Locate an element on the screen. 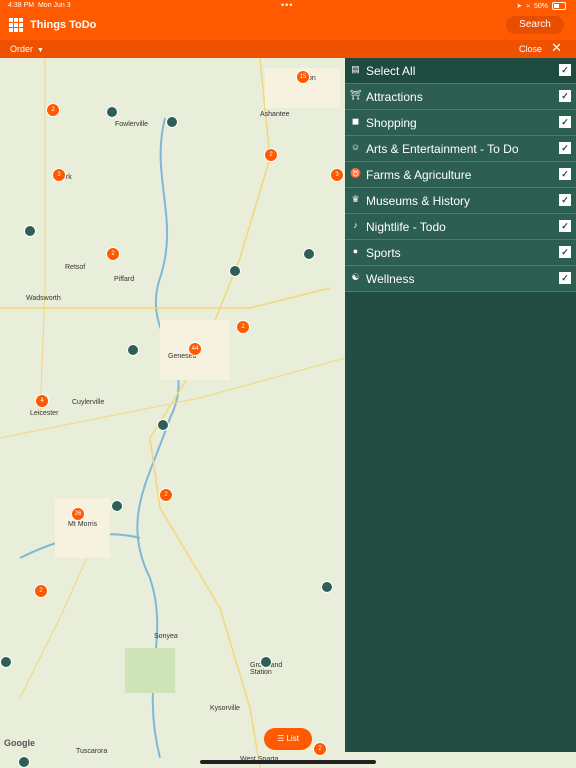 This screenshot has height=768, width=576. caret-down-icon: ▼ is located at coordinates (40, 50).